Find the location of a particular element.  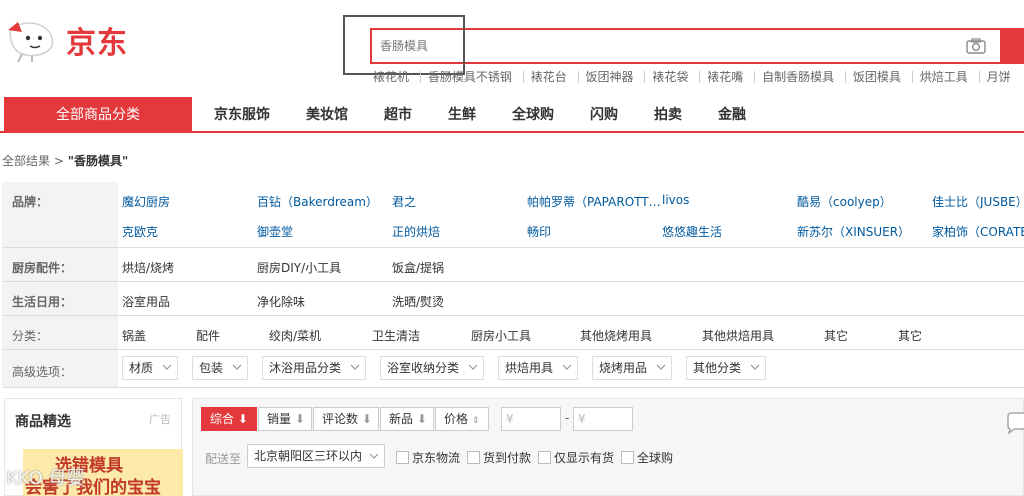

brand-option: 御壶堂 is located at coordinates (275, 231).